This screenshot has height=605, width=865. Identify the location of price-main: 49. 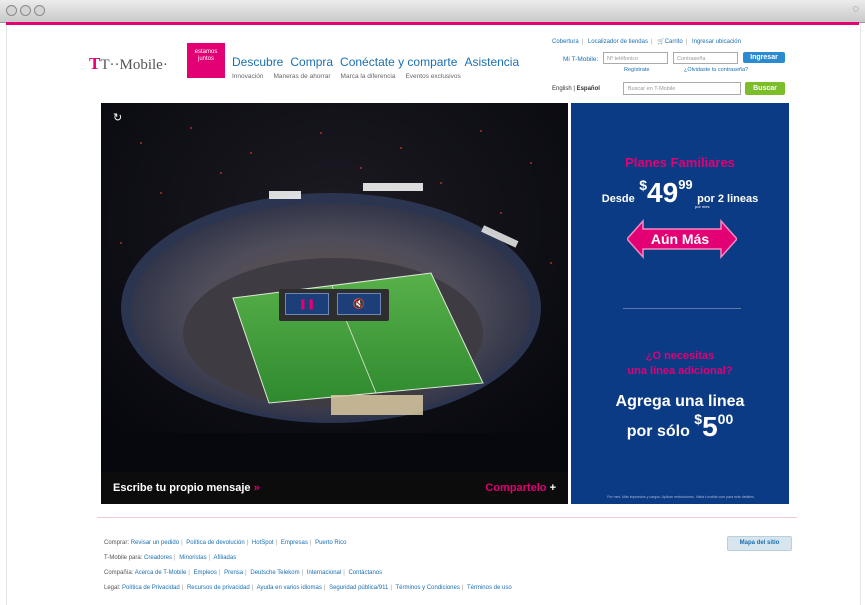
(663, 192).